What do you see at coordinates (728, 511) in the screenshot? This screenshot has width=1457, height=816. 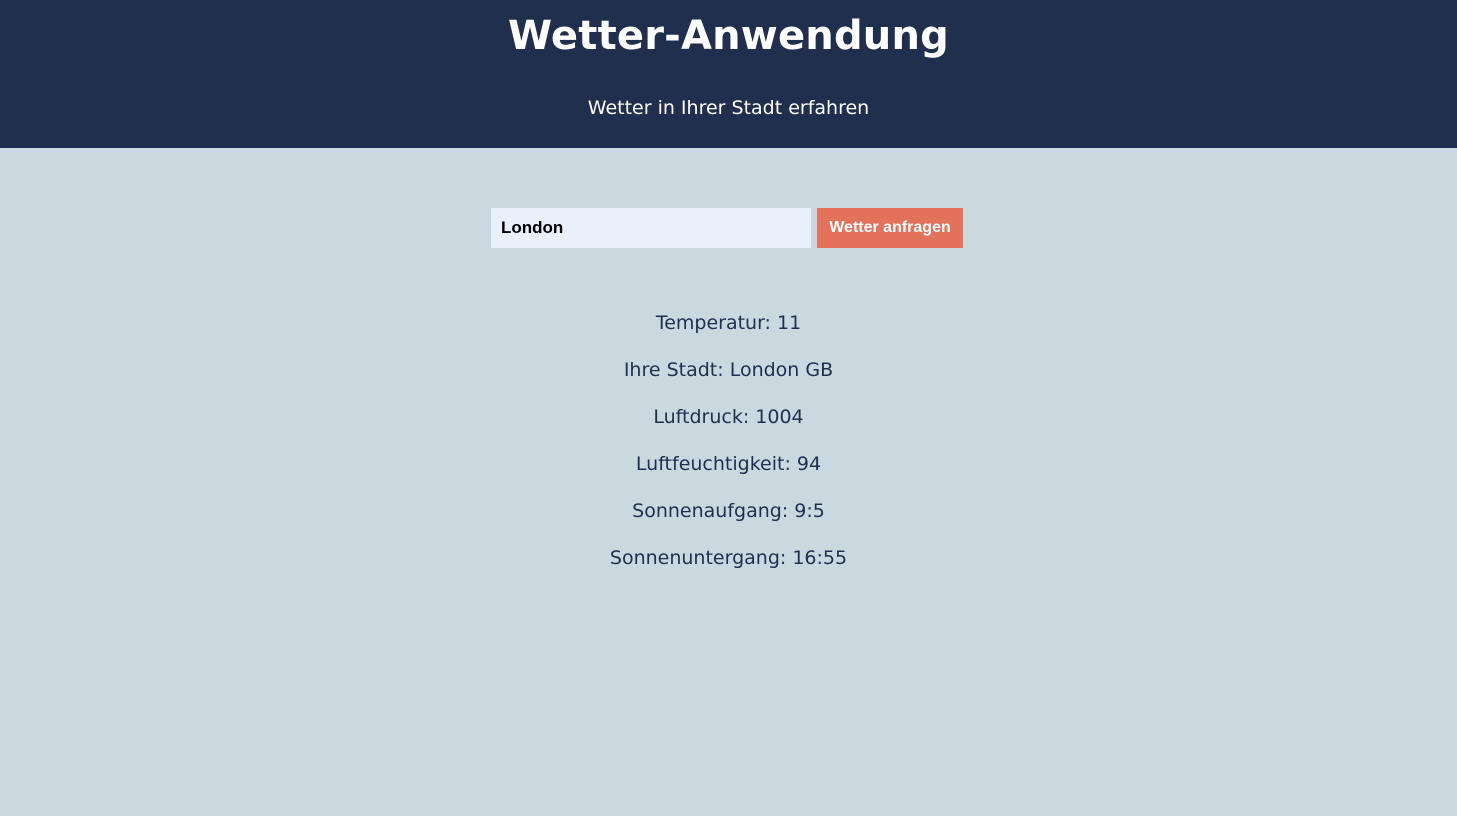 I see `sunrise-text: Sonnenaufgang: 9:5` at bounding box center [728, 511].